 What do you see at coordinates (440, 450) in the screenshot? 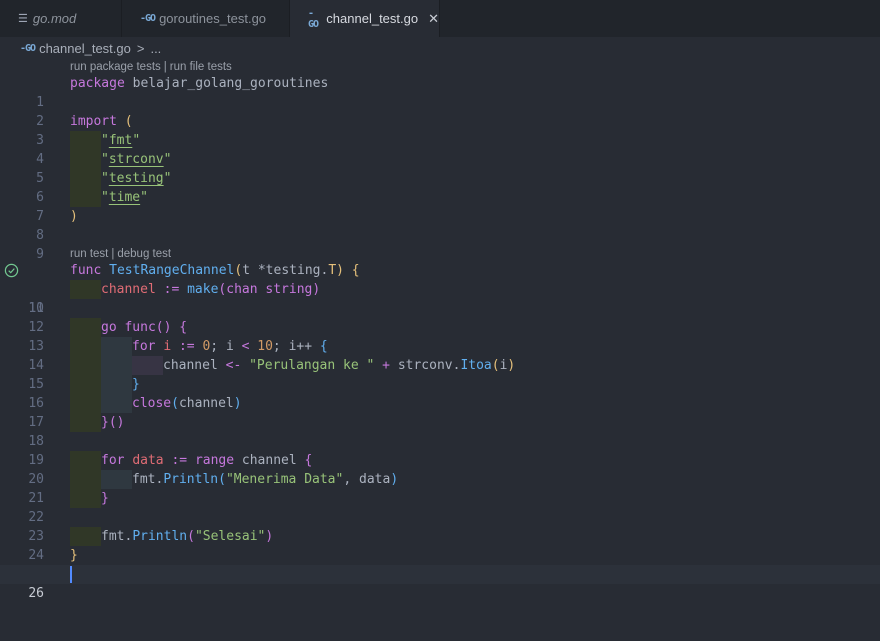
I see `code-line: 19` at bounding box center [440, 450].